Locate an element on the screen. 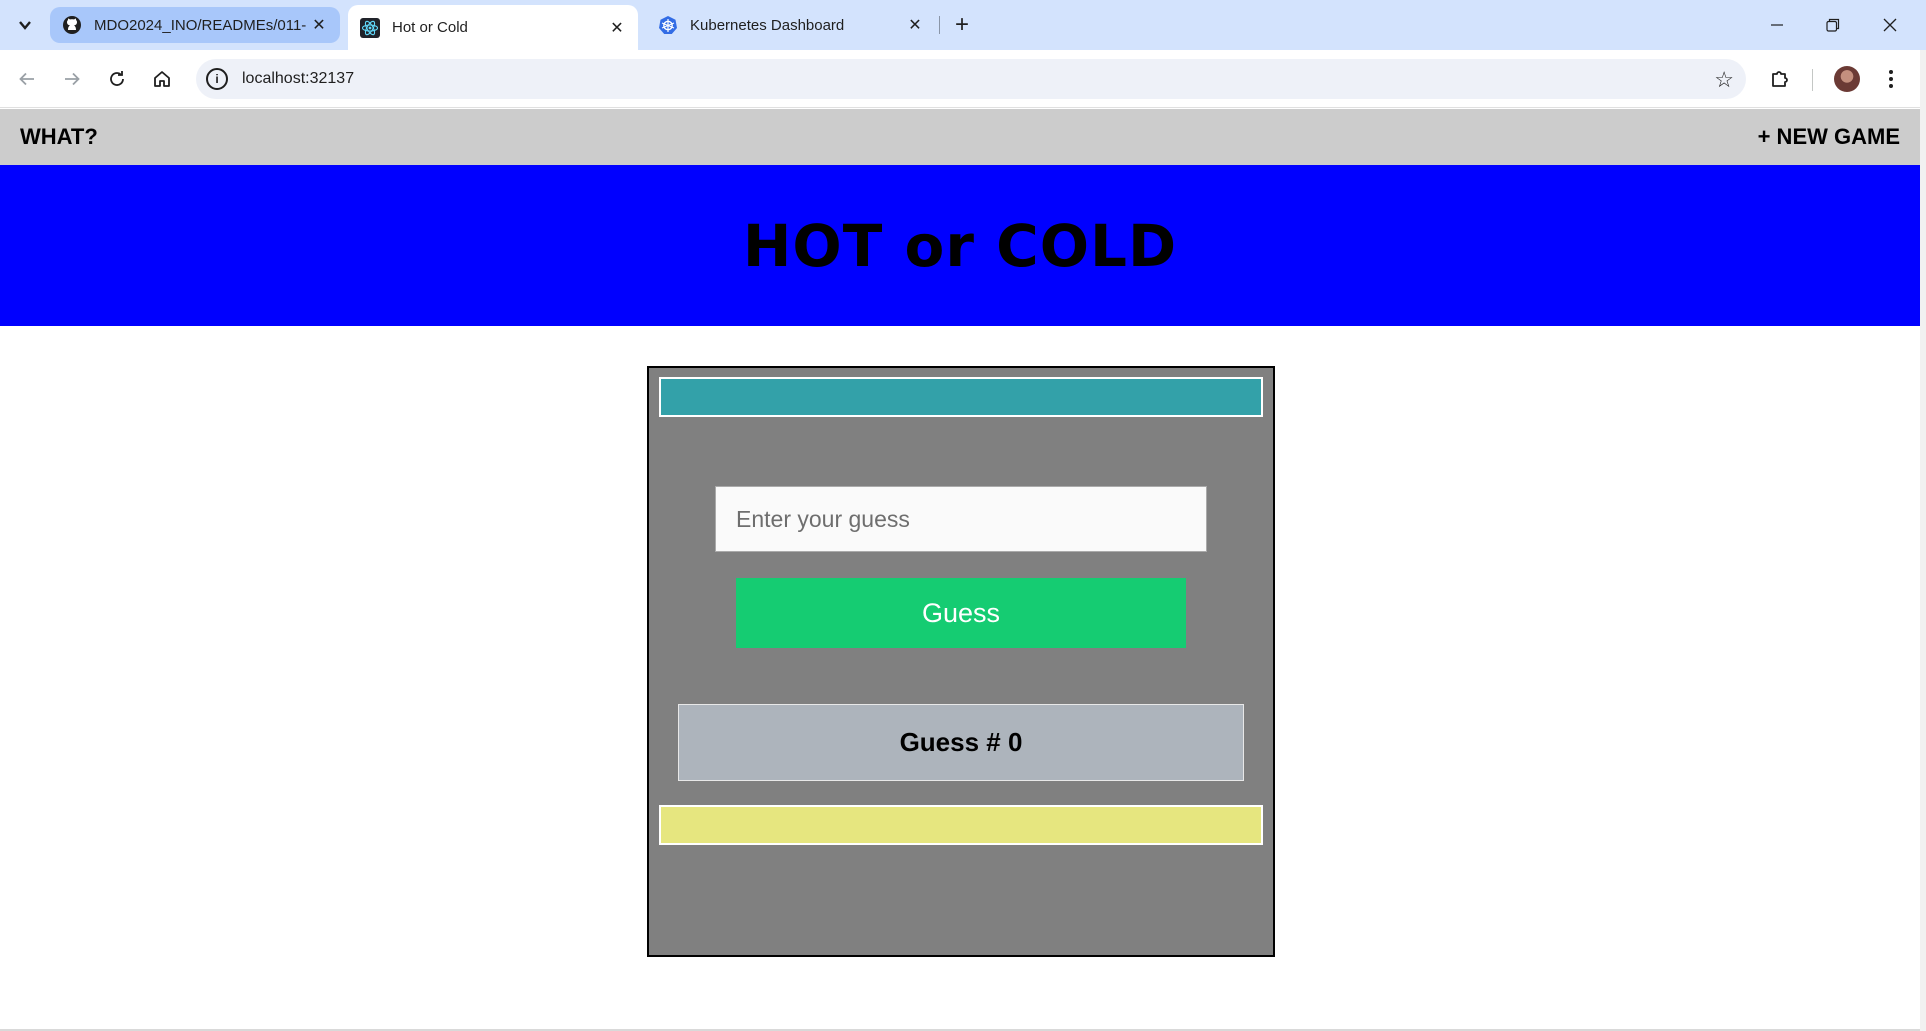 The height and width of the screenshot is (1031, 1926). tab-divider is located at coordinates (939, 25).